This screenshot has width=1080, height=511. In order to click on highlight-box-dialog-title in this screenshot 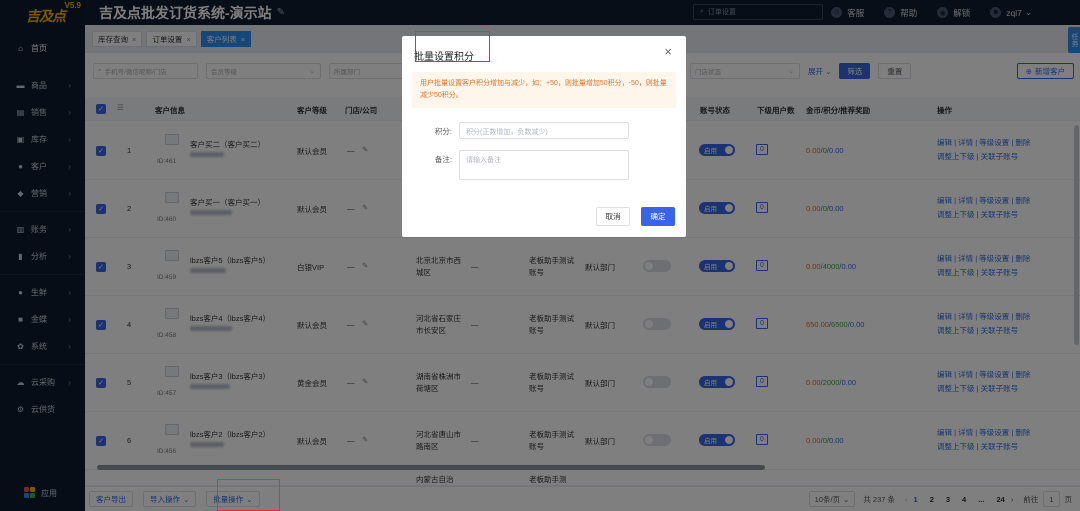, I will do `click(452, 46)`.